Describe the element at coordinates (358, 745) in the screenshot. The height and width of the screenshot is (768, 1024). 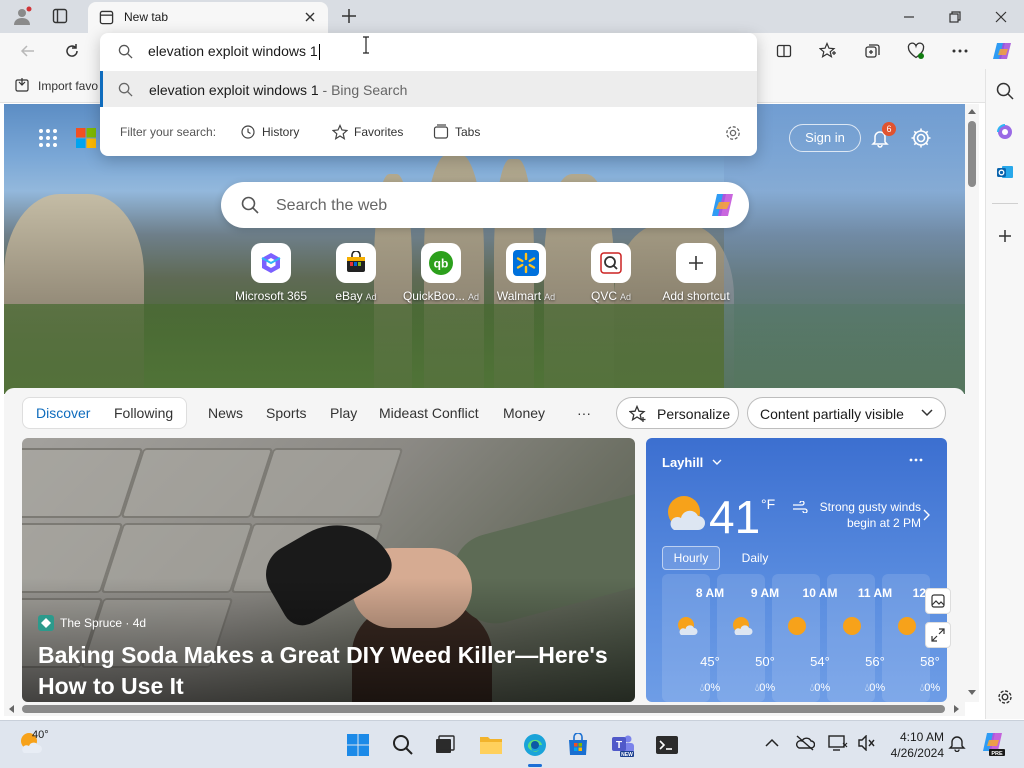
I see `start-button` at that location.